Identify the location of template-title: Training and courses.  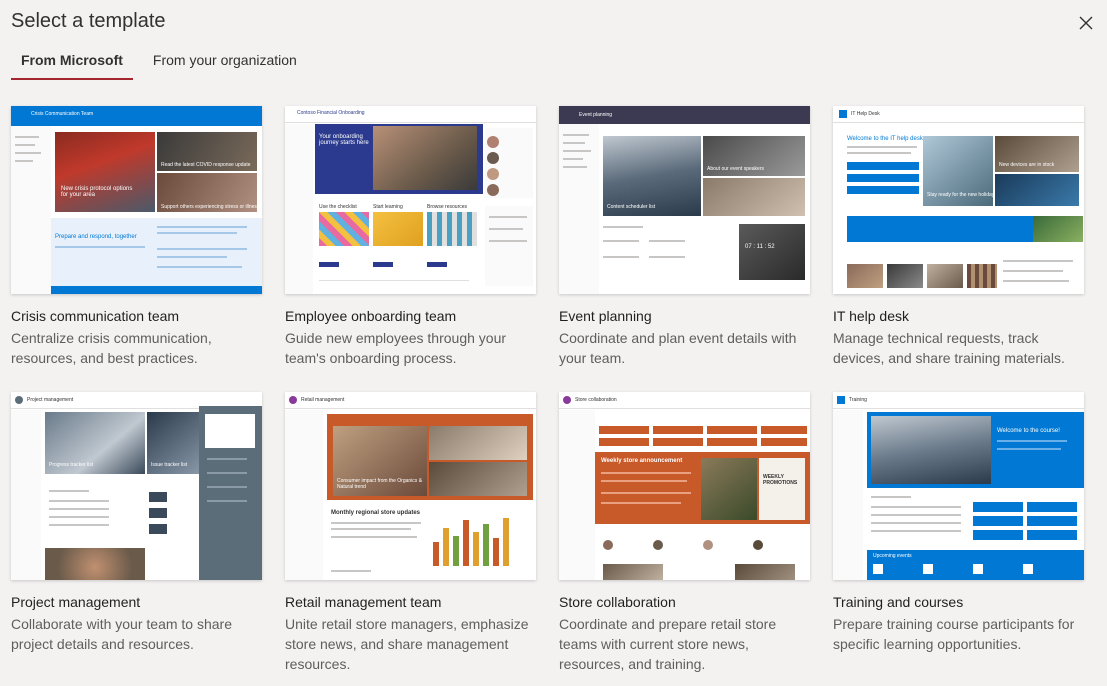
(898, 602).